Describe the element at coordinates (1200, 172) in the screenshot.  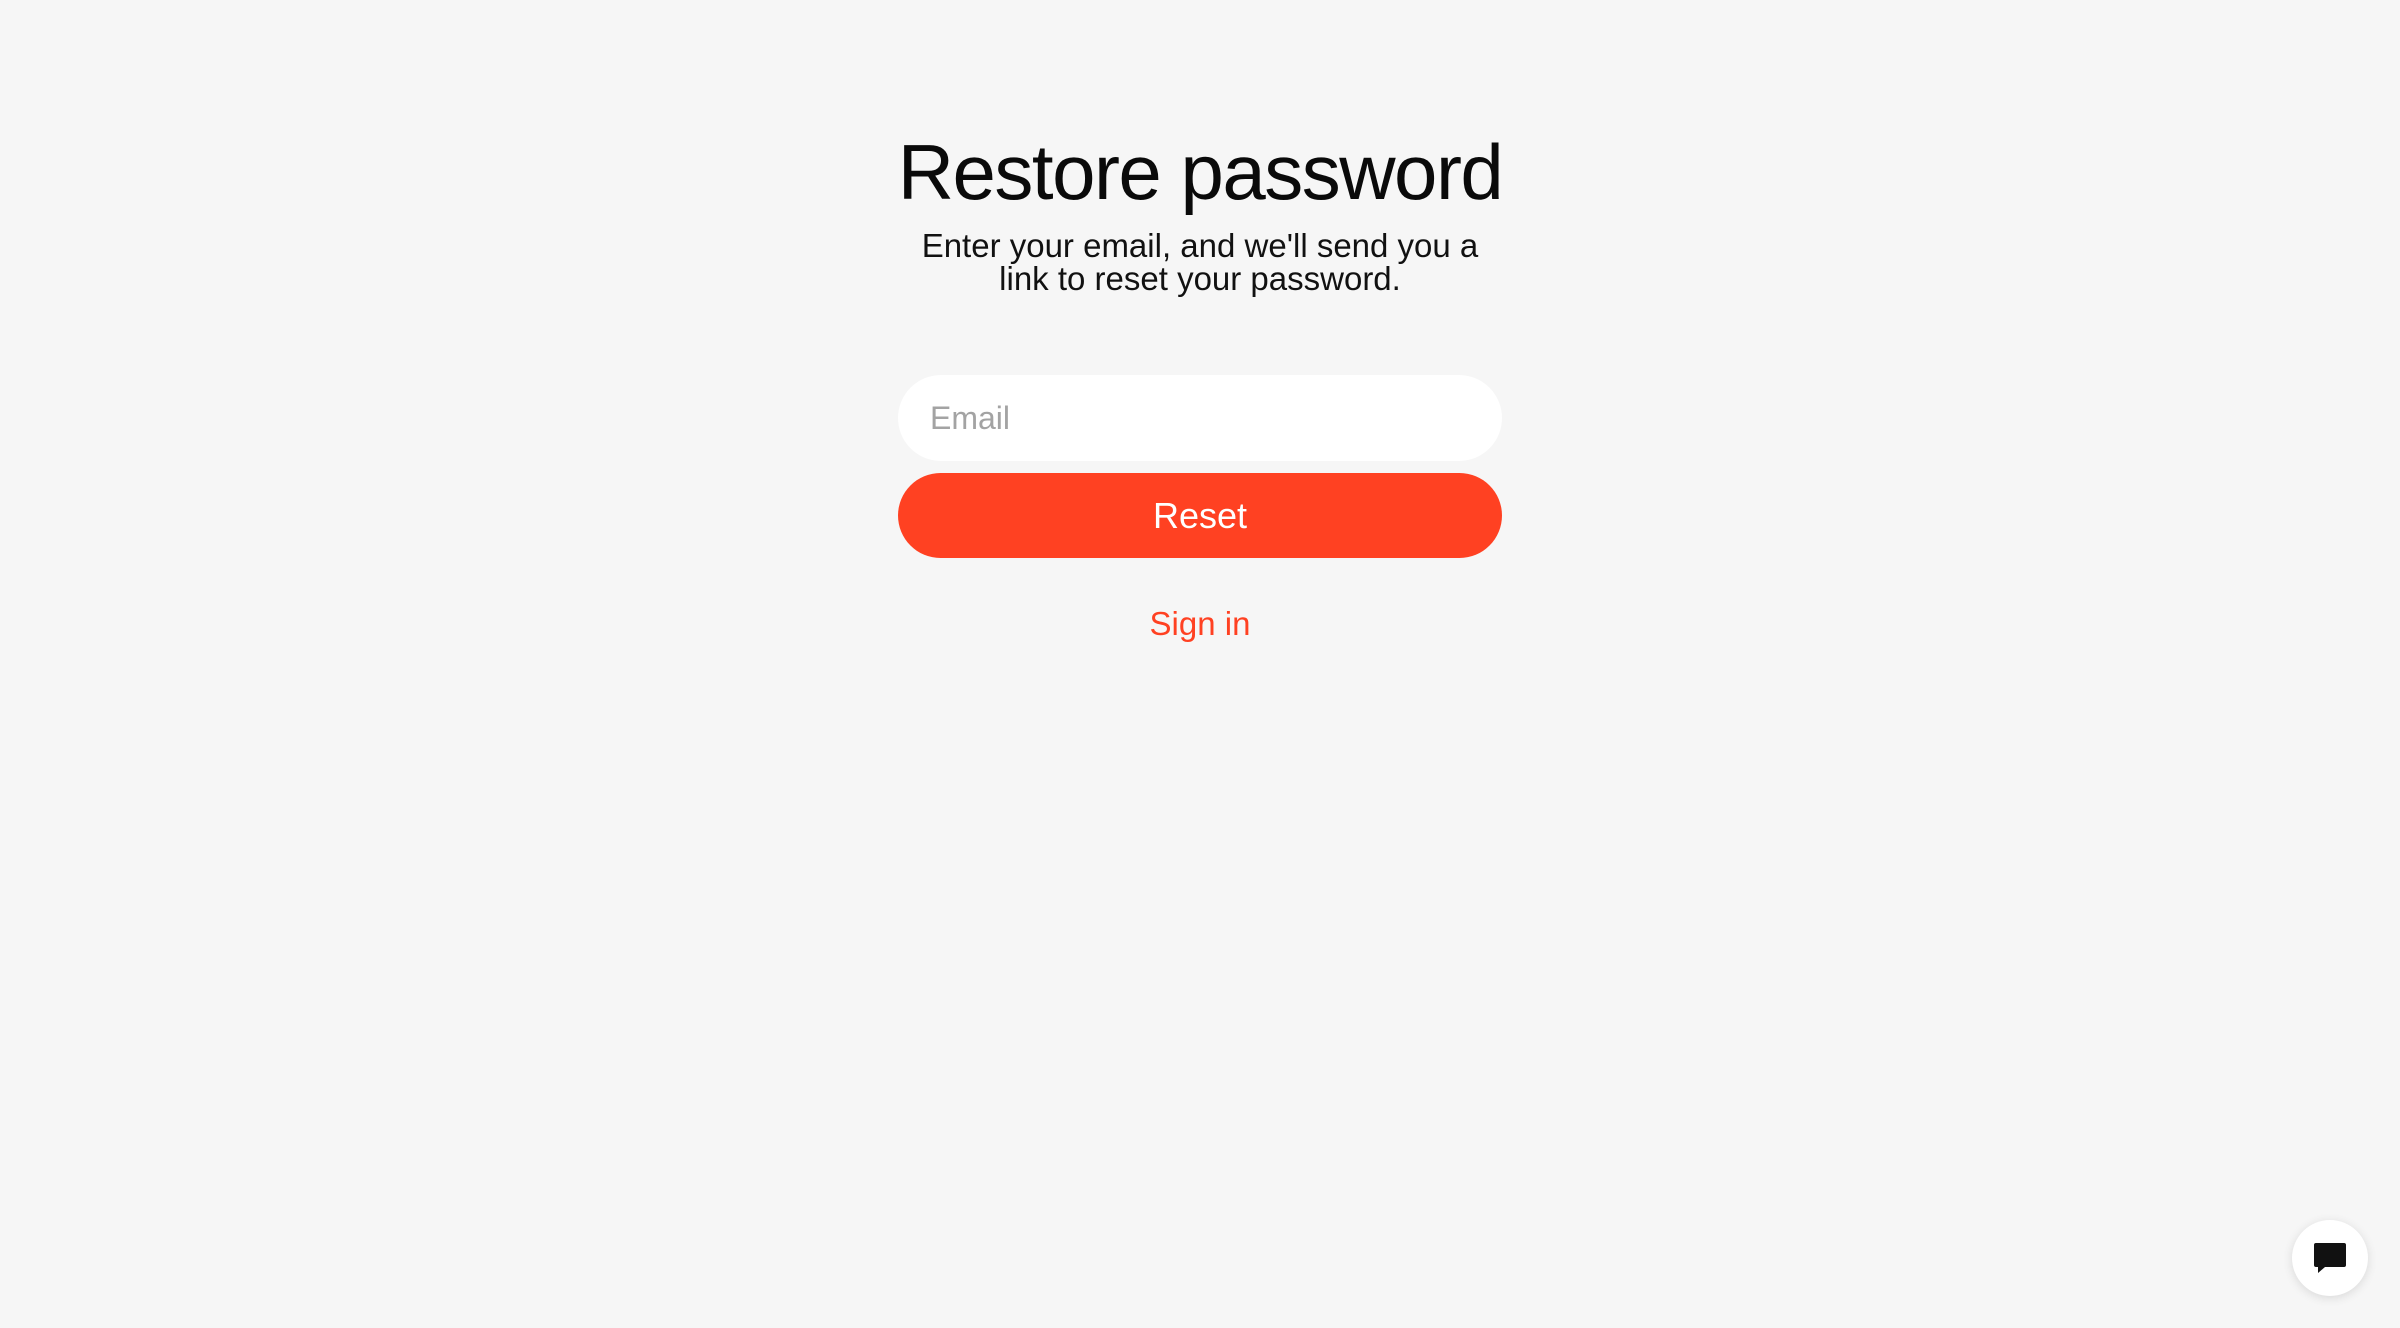
I see `page-title: Restore password` at that location.